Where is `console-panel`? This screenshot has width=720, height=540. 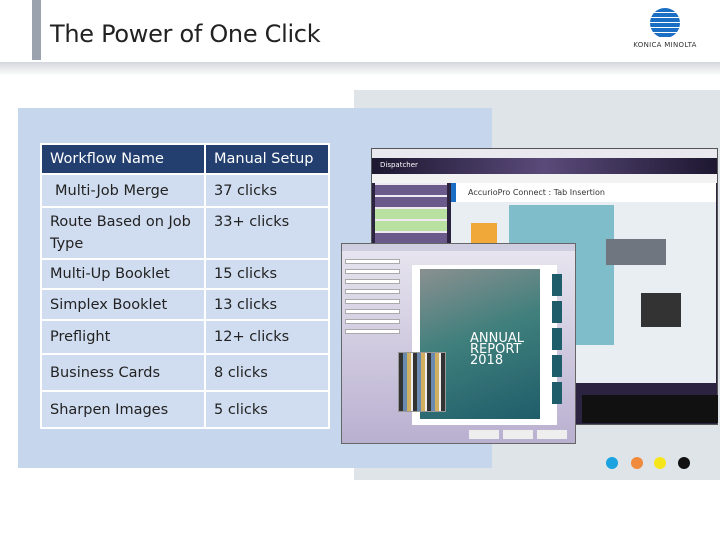 console-panel is located at coordinates (650, 409).